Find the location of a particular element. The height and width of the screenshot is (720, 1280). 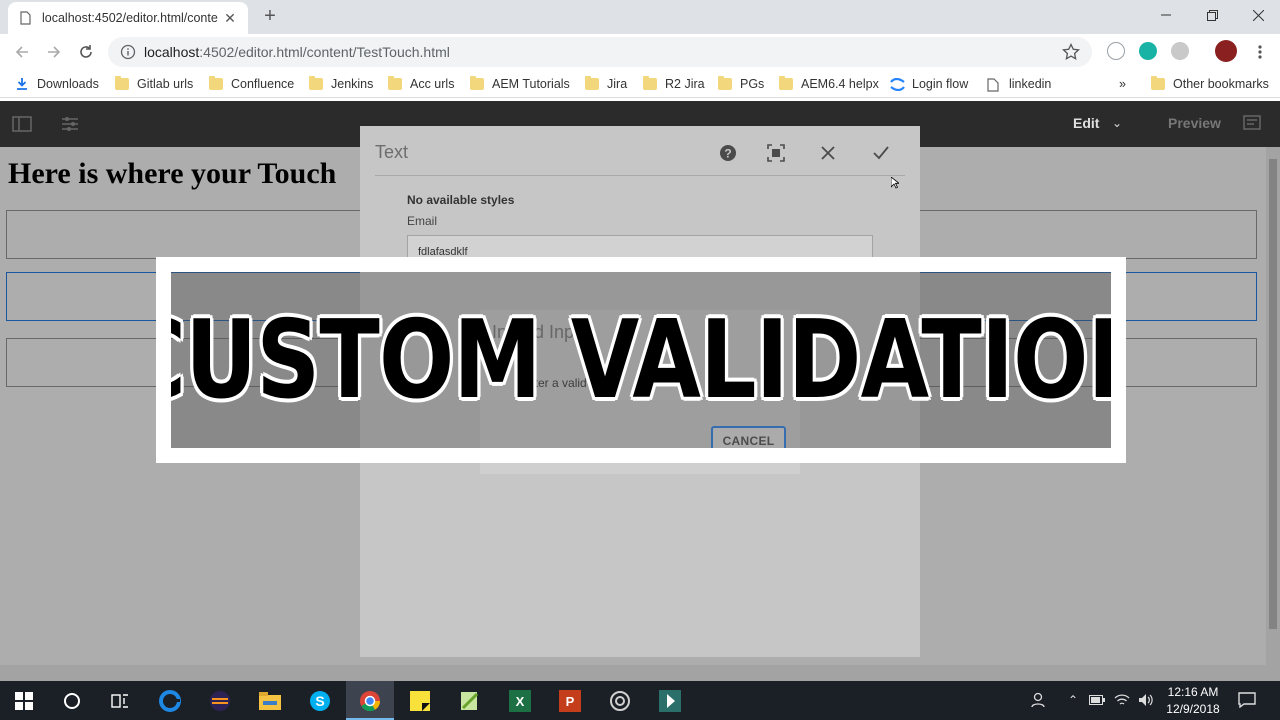

powerpoint-icon: P is located at coordinates (570, 700).